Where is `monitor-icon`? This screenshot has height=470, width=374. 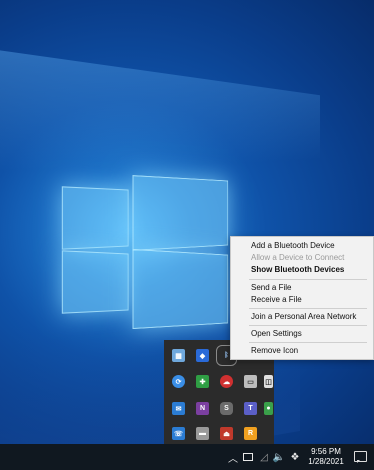
monitor-icon is located at coordinates (248, 457).